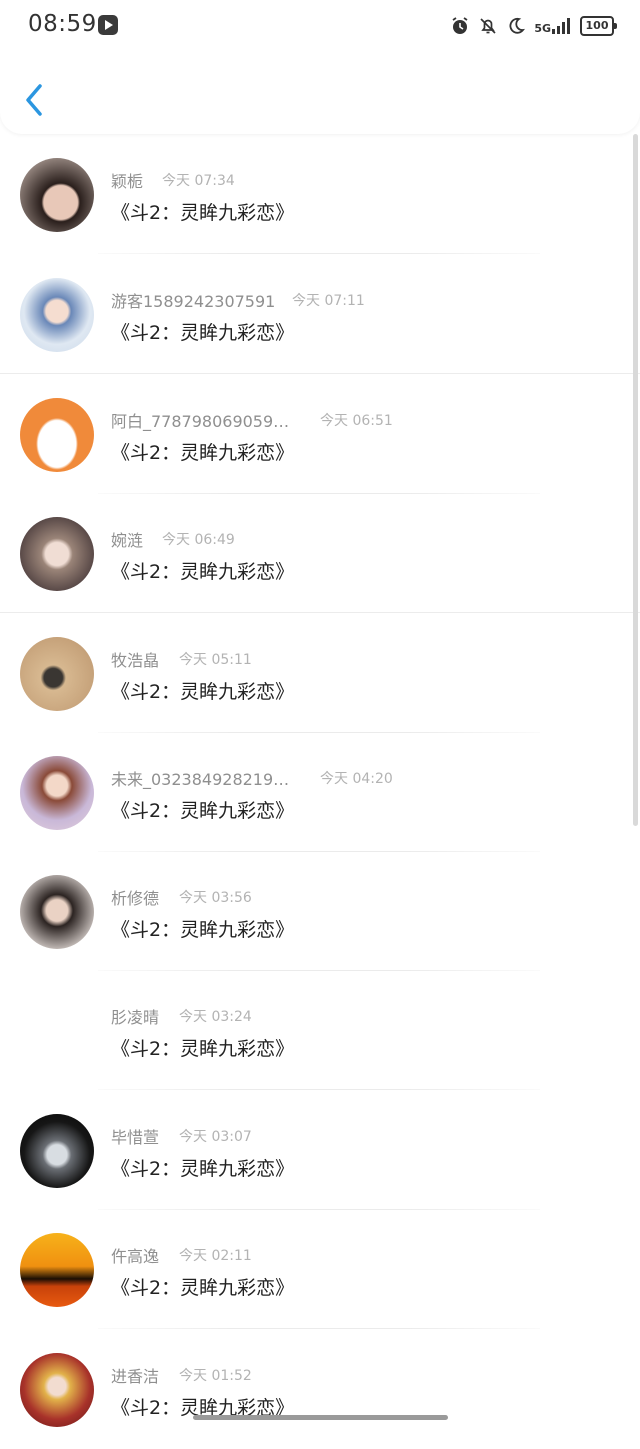 The image size is (640, 1449). What do you see at coordinates (135, 897) in the screenshot?
I see `sender-name: 析修德` at bounding box center [135, 897].